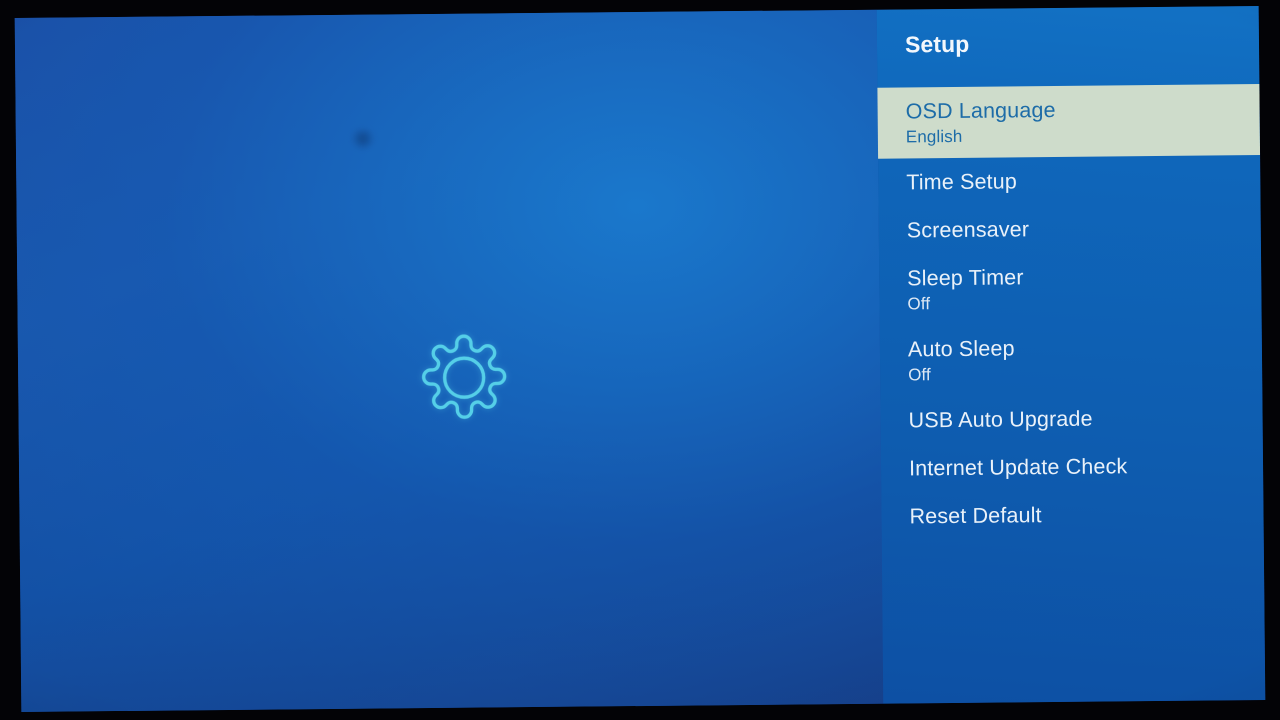 This screenshot has width=1280, height=720. I want to click on menu-item-sleep-timer: Sleep Timer Off, so click(1070, 288).